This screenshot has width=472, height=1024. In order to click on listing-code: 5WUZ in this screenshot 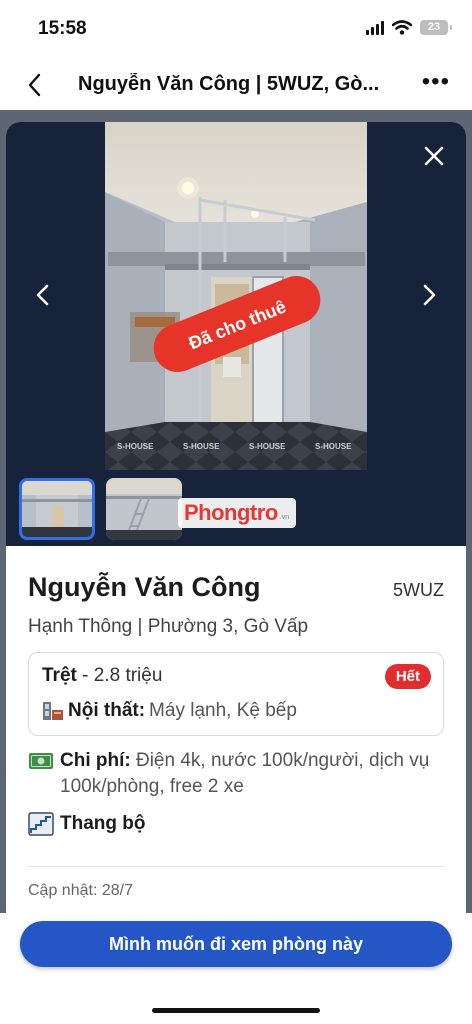, I will do `click(418, 590)`.